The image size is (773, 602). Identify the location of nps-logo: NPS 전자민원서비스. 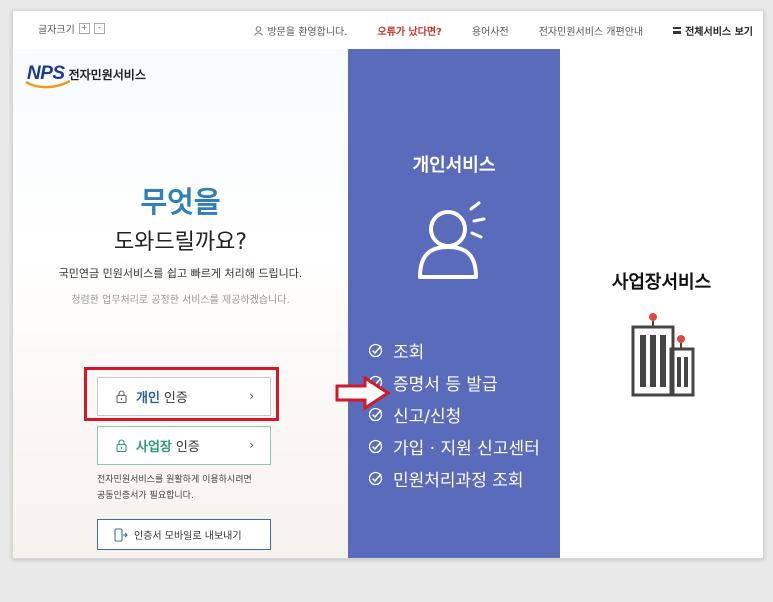
(85, 76).